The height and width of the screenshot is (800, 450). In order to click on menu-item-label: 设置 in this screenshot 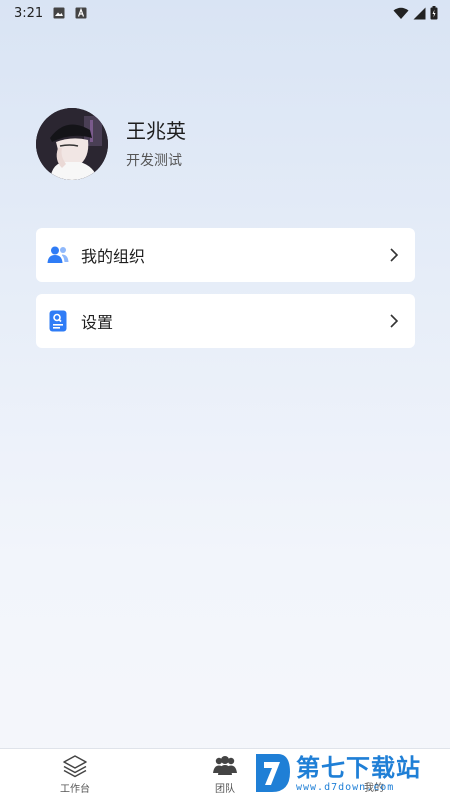, I will do `click(97, 322)`.